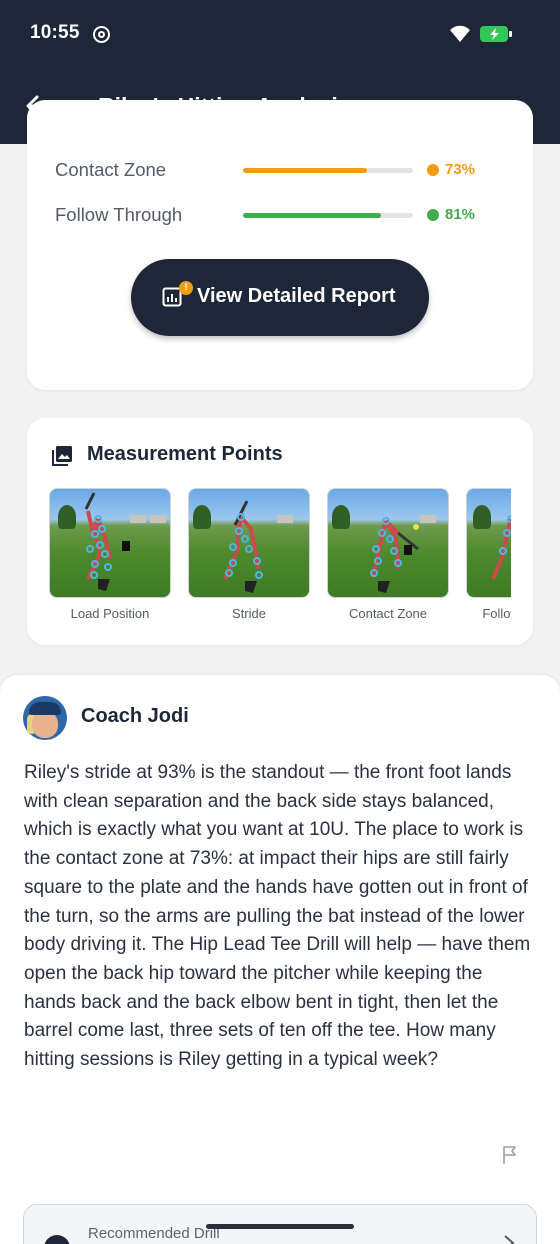  Describe the element at coordinates (509, 1239) in the screenshot. I see `chevron-right-icon` at that location.